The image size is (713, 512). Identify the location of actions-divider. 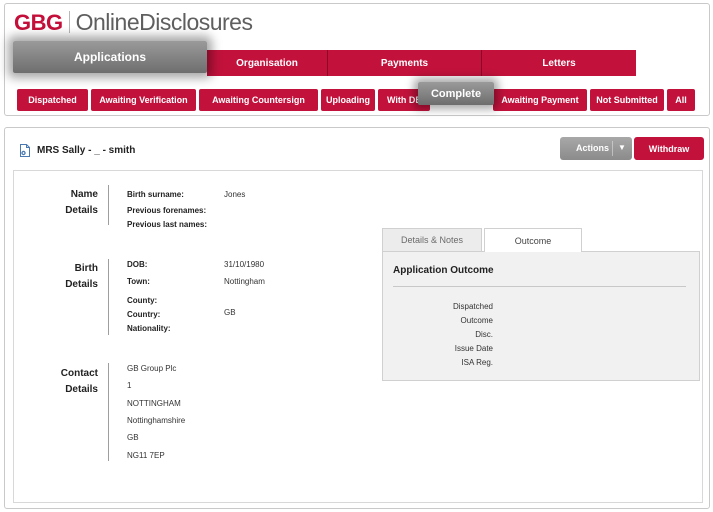
(612, 148).